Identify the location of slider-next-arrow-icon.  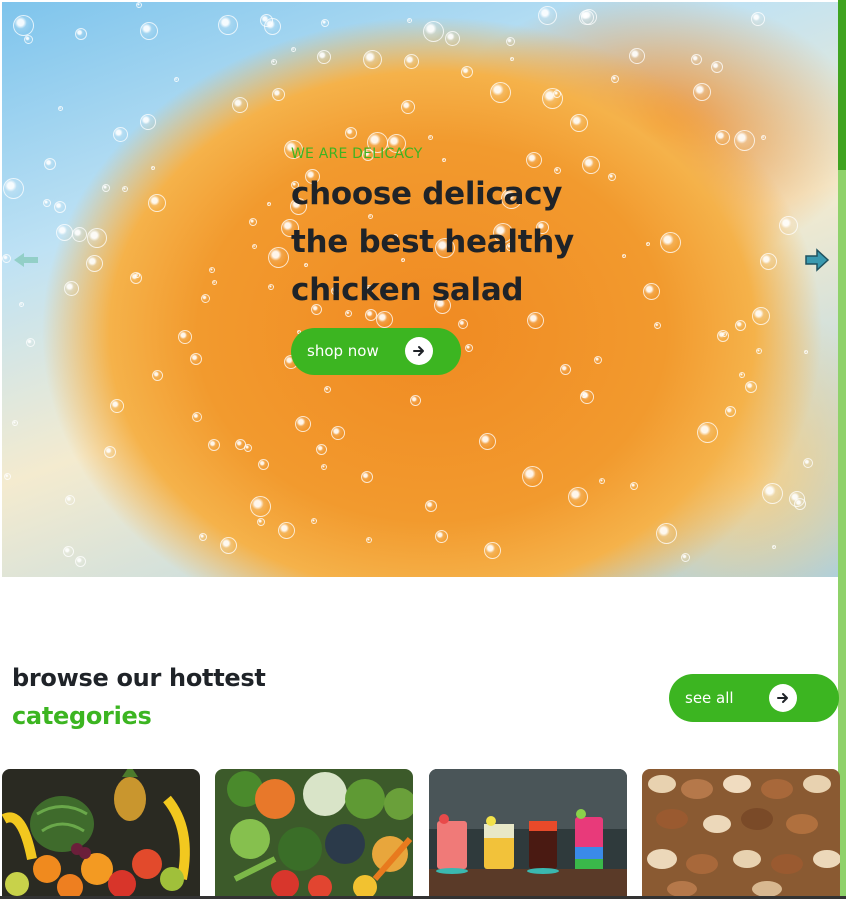
(817, 260).